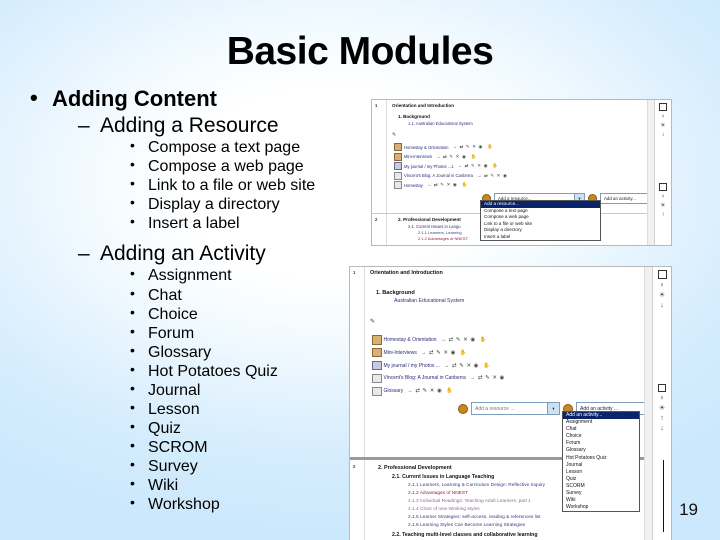 Image resolution: width=720 pixels, height=540 pixels. What do you see at coordinates (200, 98) in the screenshot?
I see `outline-level1: Adding Content` at bounding box center [200, 98].